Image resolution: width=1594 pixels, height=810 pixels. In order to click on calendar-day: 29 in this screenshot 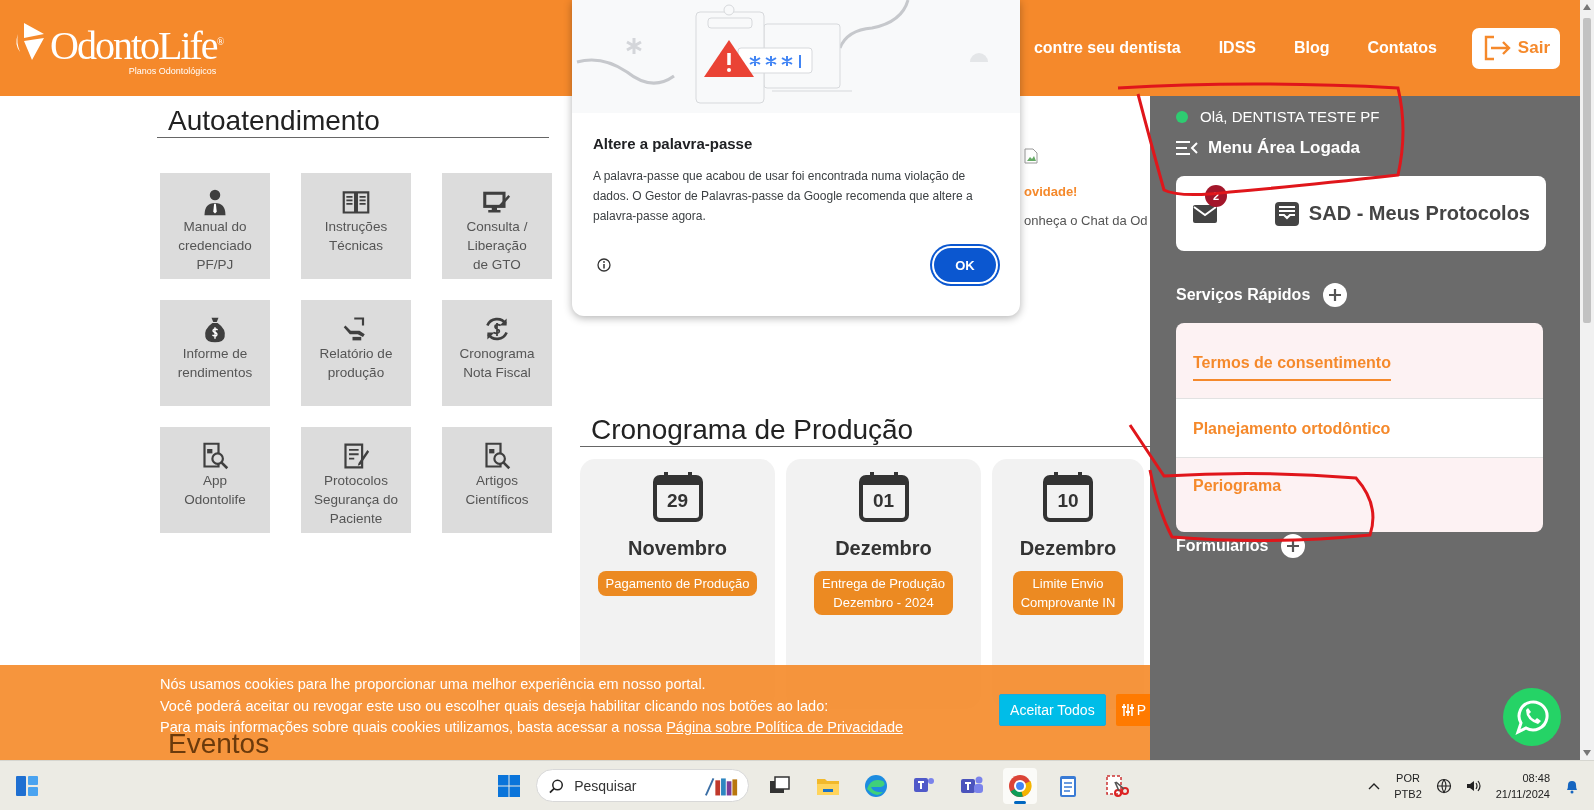, I will do `click(677, 501)`.